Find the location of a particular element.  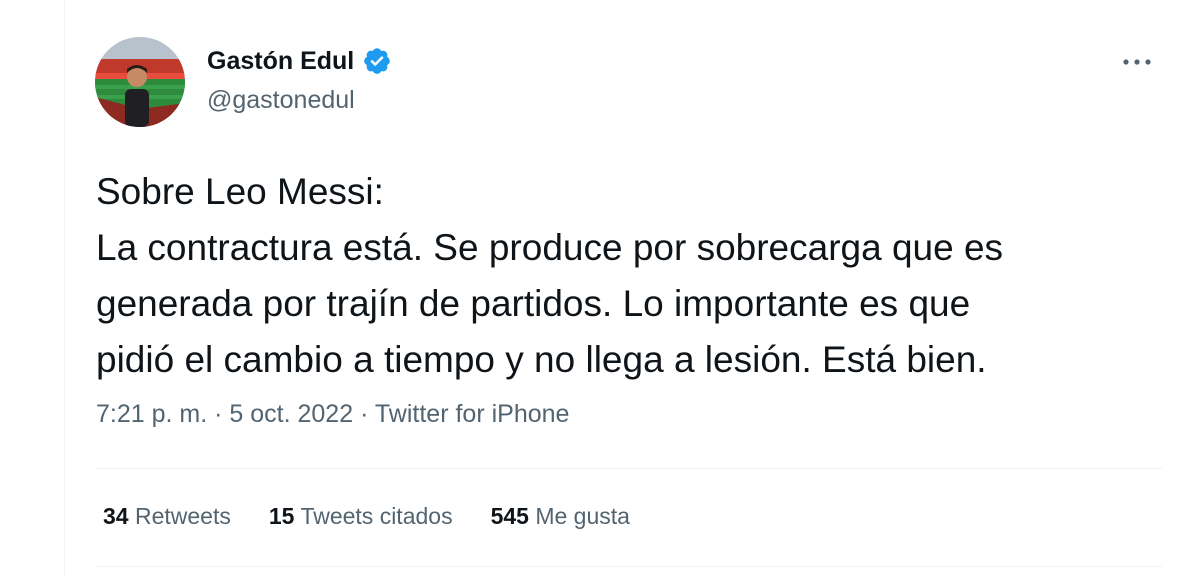

avatar is located at coordinates (140, 82).